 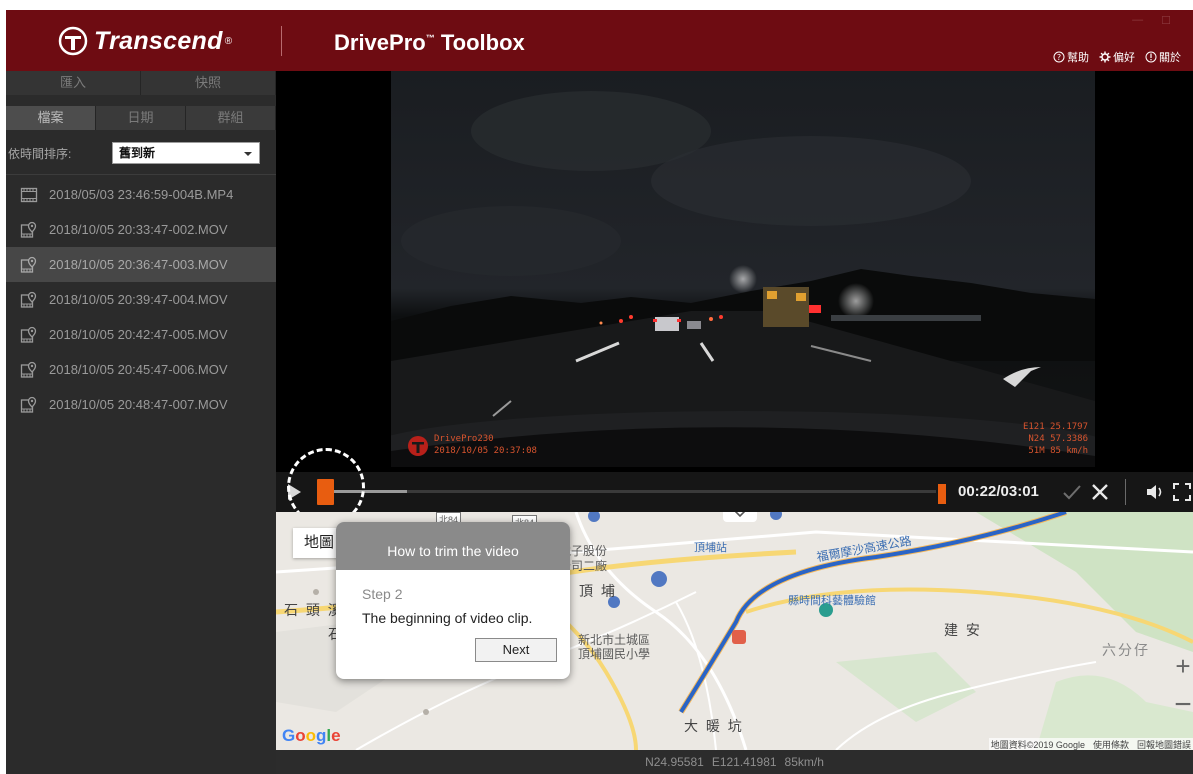 I want to click on about-link-label: 關於, so click(x=1170, y=58).